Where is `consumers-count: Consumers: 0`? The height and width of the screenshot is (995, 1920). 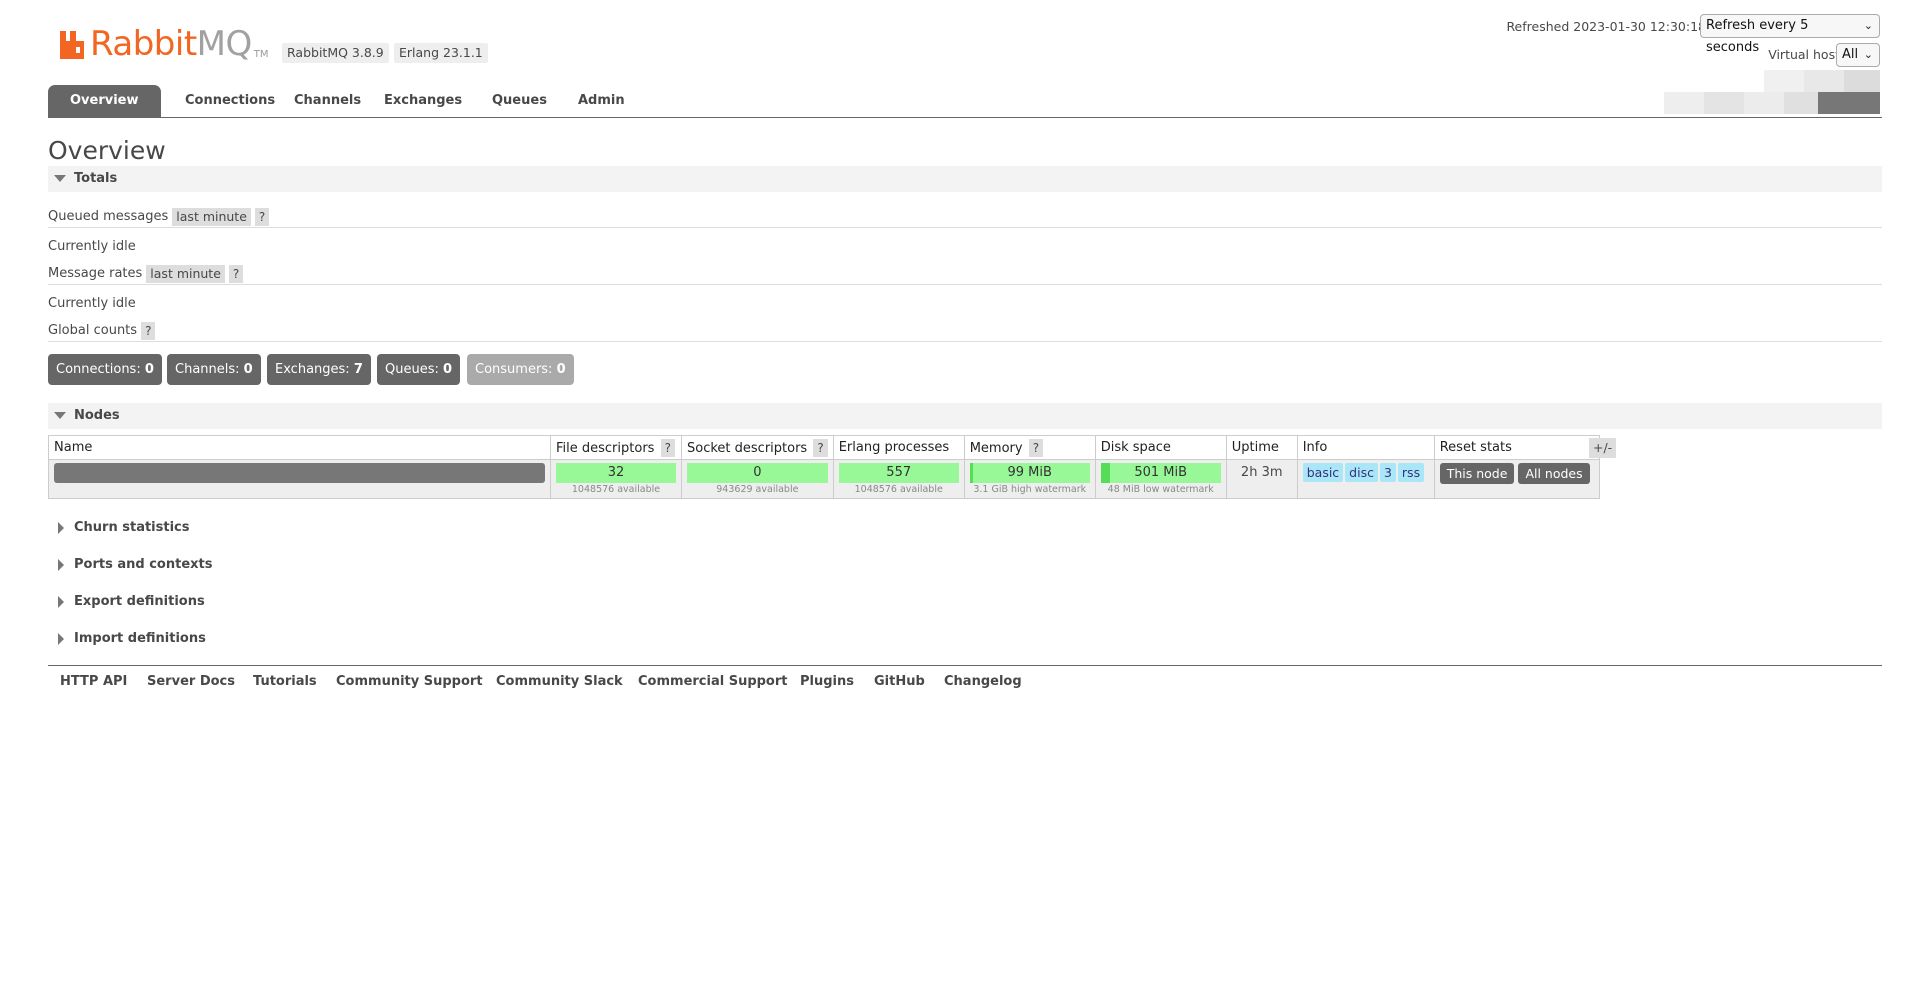 consumers-count: Consumers: 0 is located at coordinates (520, 369).